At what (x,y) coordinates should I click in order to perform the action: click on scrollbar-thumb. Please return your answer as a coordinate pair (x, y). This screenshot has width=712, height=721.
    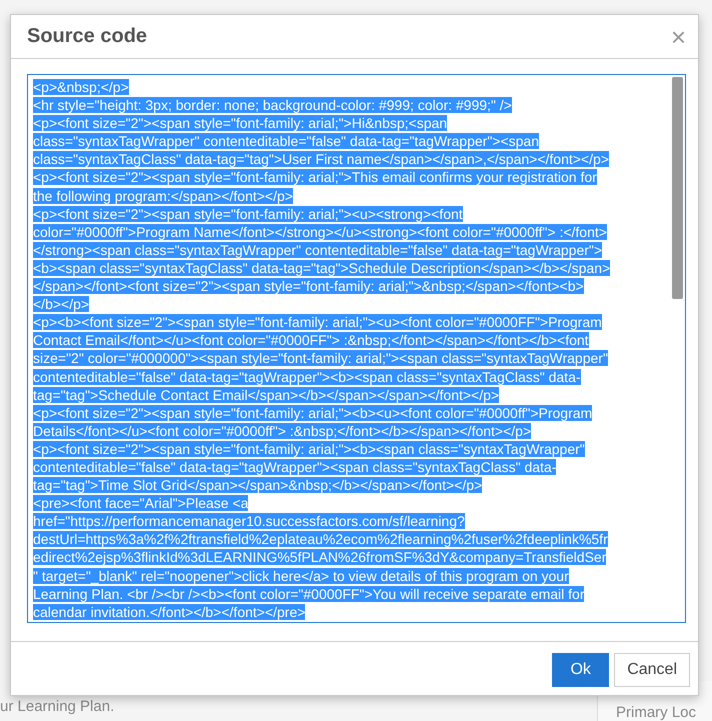
    Looking at the image, I should click on (677, 188).